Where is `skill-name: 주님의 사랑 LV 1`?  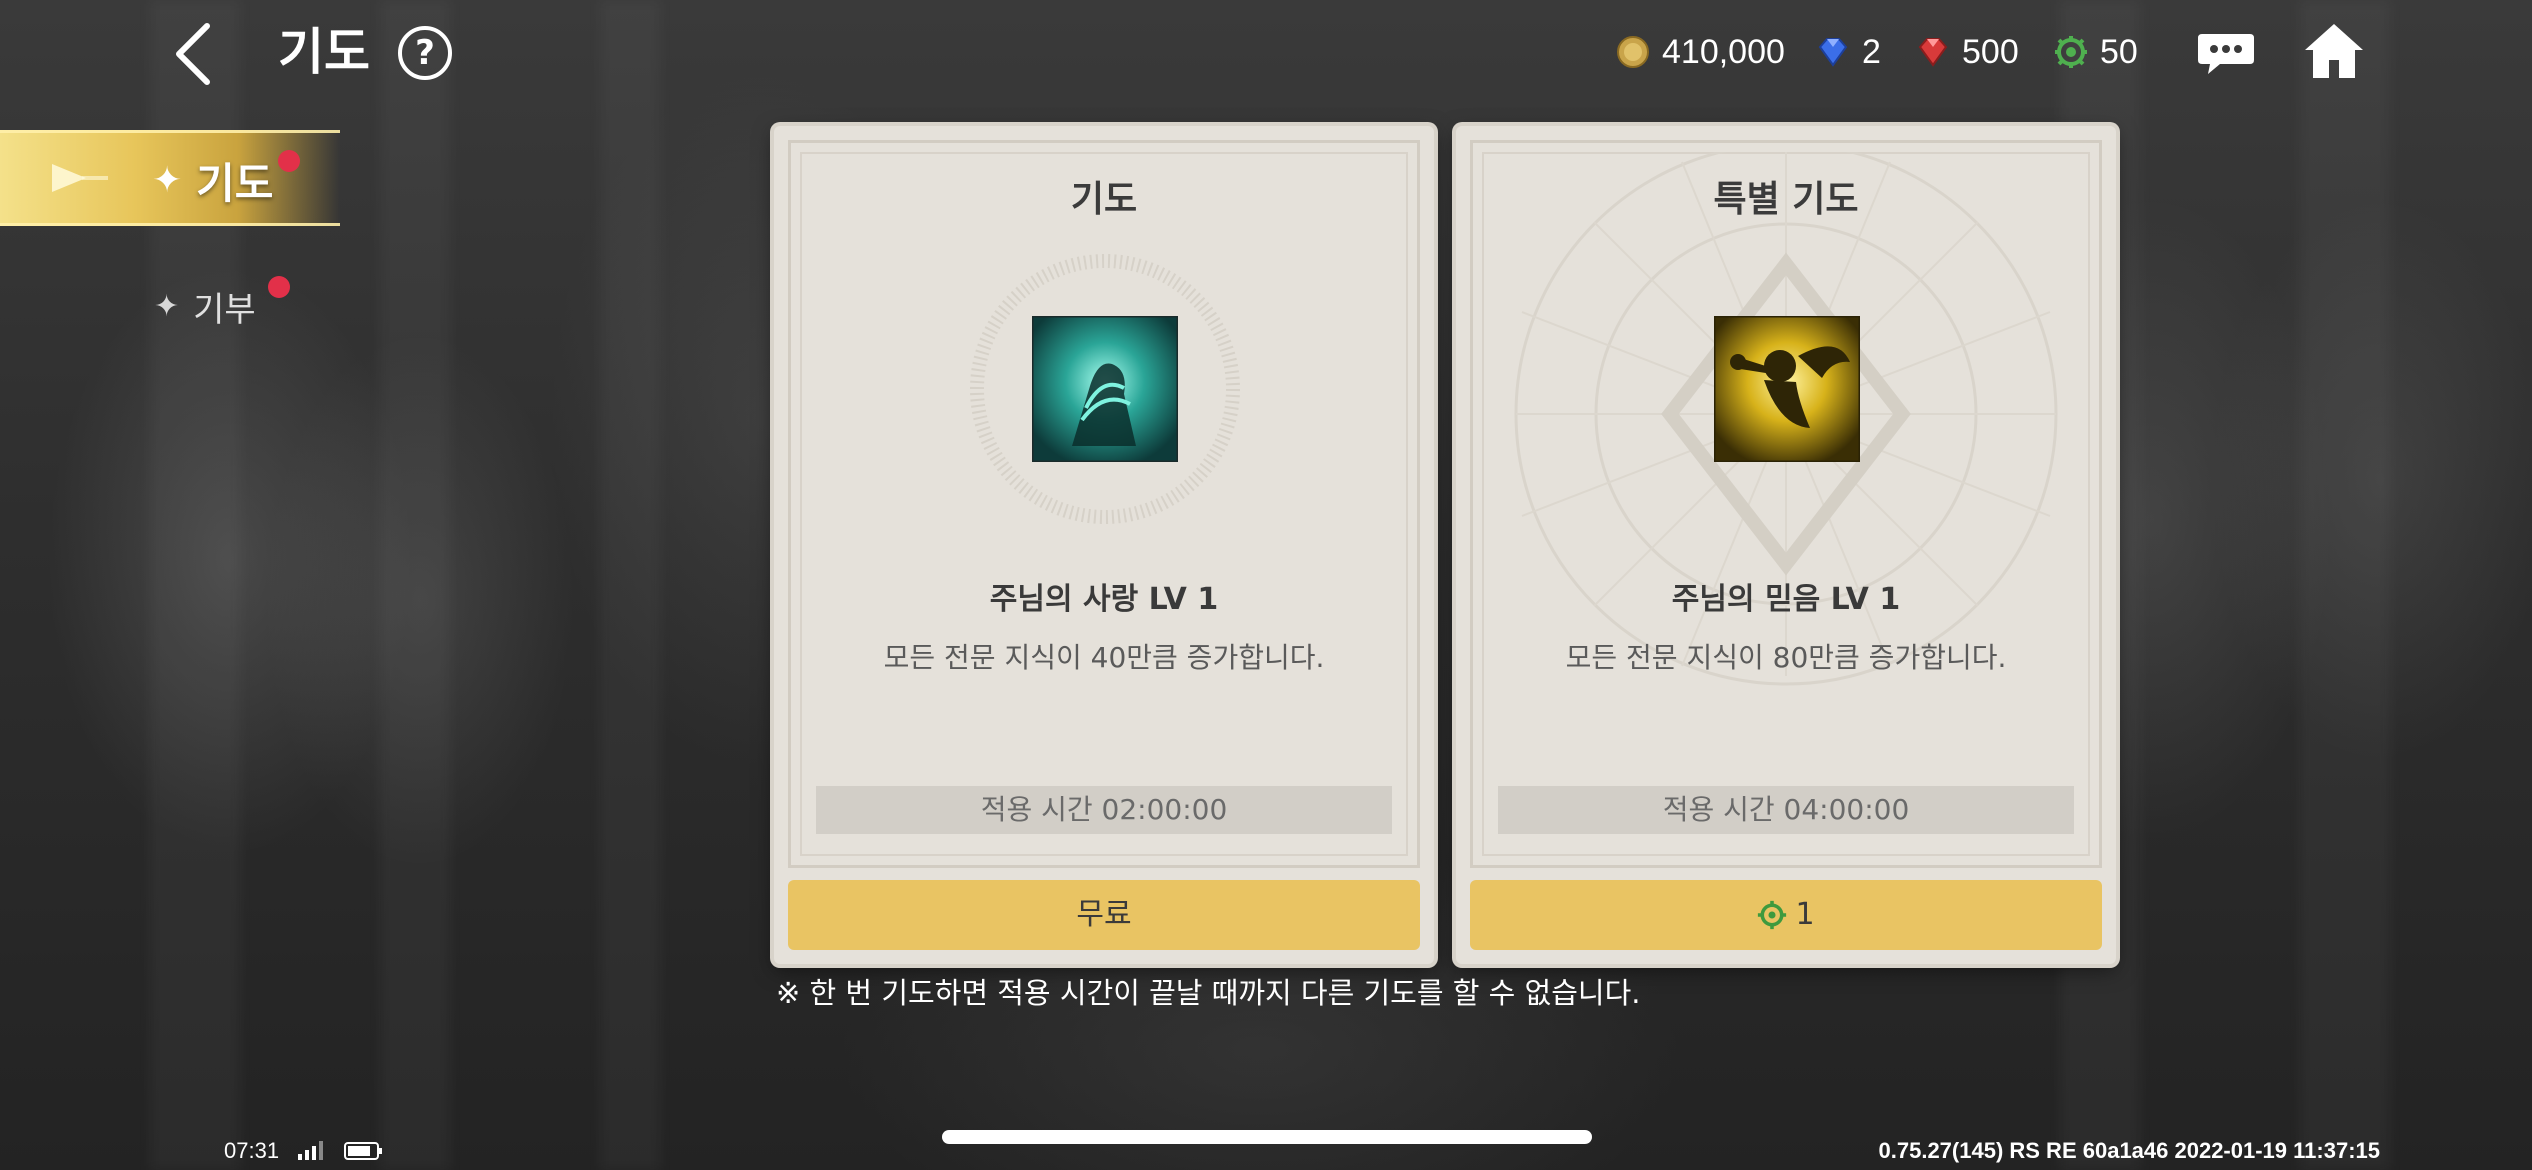 skill-name: 주님의 사랑 LV 1 is located at coordinates (1104, 599).